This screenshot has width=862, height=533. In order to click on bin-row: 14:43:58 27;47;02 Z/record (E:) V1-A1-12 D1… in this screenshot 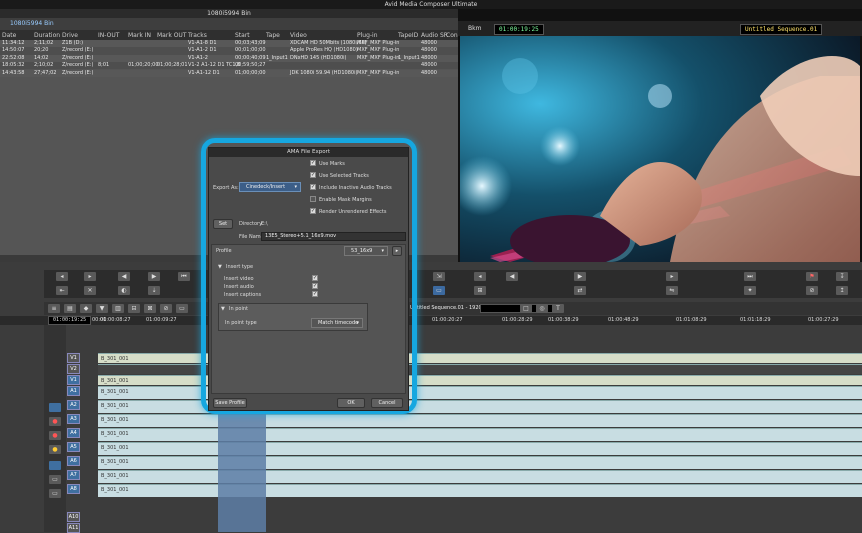, I will do `click(229, 73)`.